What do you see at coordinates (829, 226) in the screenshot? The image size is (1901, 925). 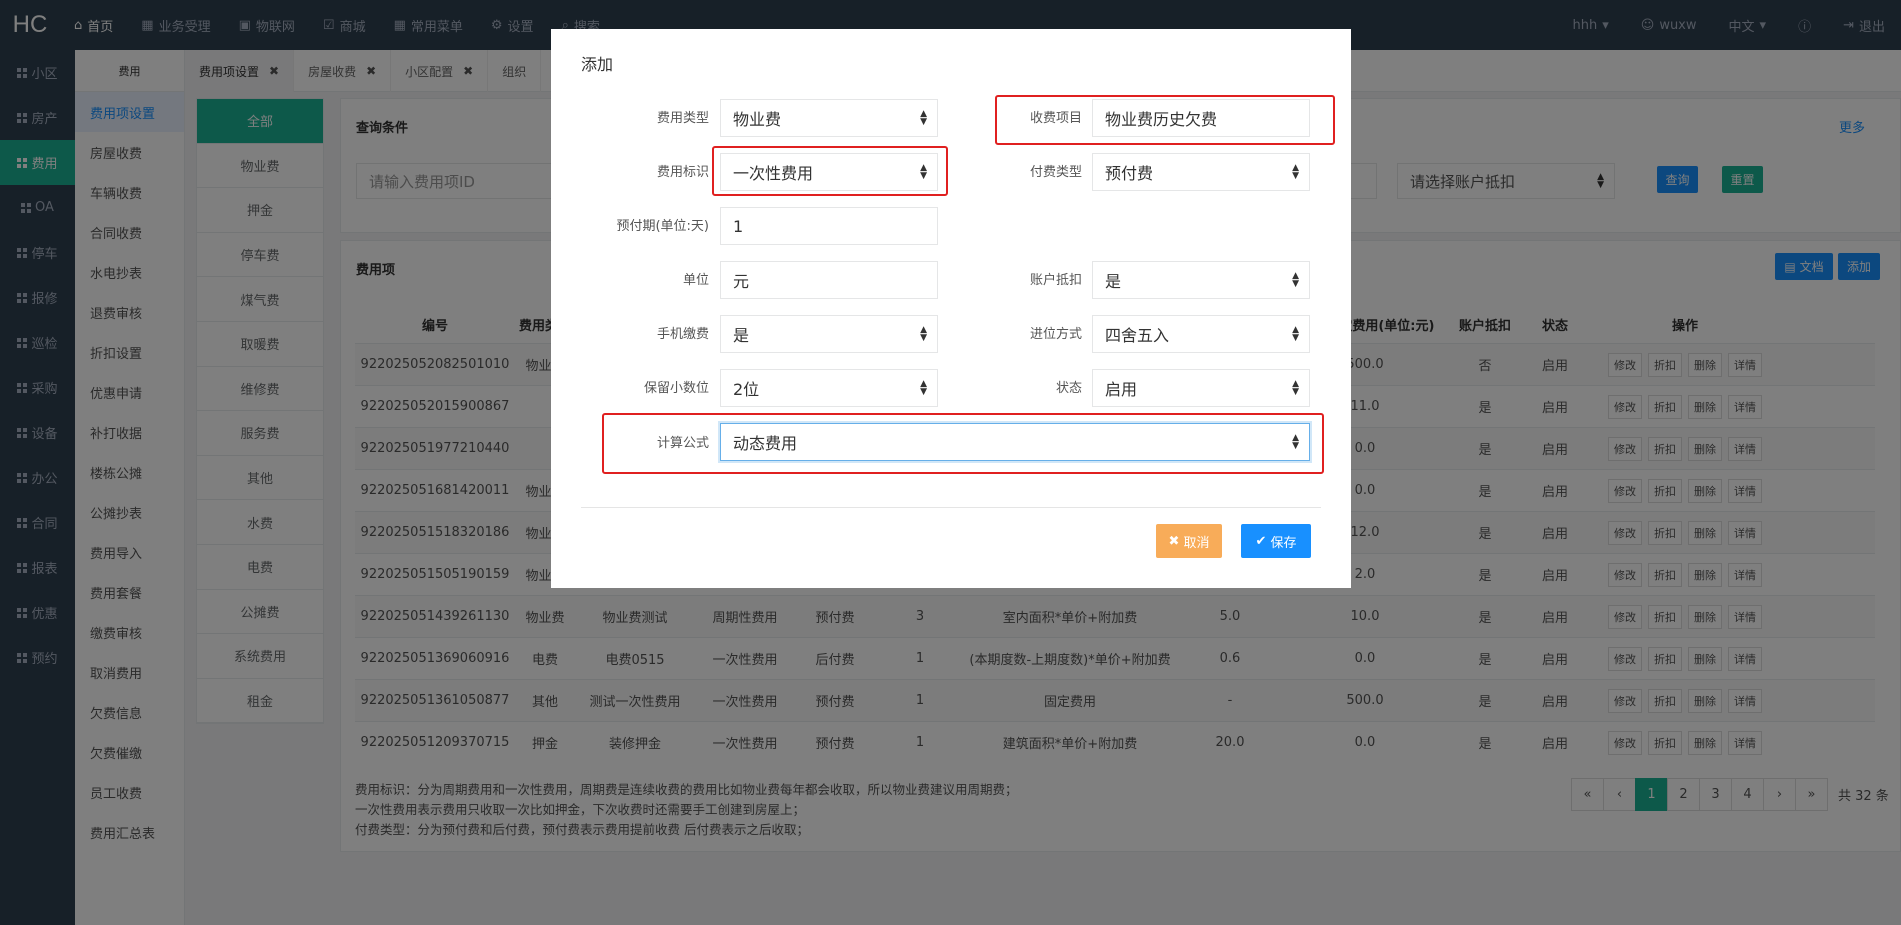 I see `prepay-period-input: 1` at bounding box center [829, 226].